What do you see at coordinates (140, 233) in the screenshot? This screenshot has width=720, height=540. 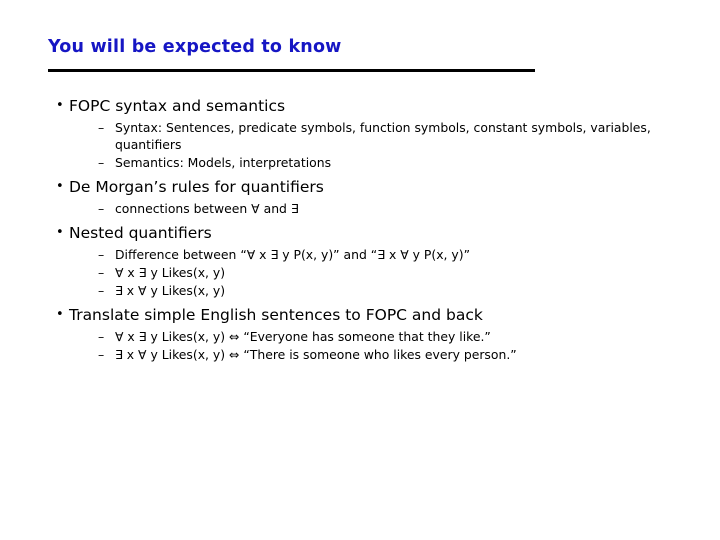 I see `bullet-text-level1: Nested quantifiers` at bounding box center [140, 233].